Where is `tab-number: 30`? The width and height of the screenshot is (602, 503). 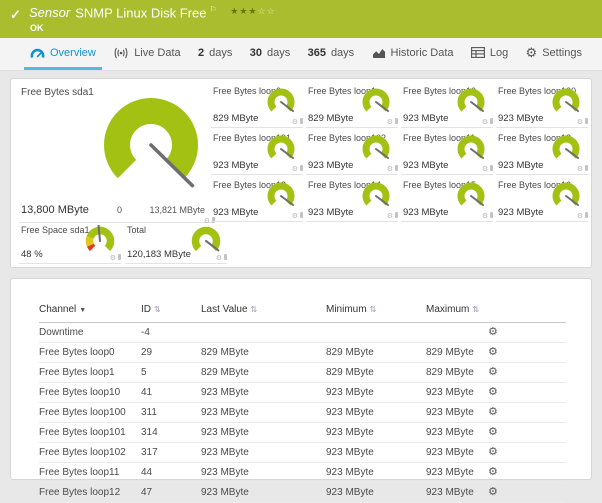
tab-number: 30 is located at coordinates (255, 52).